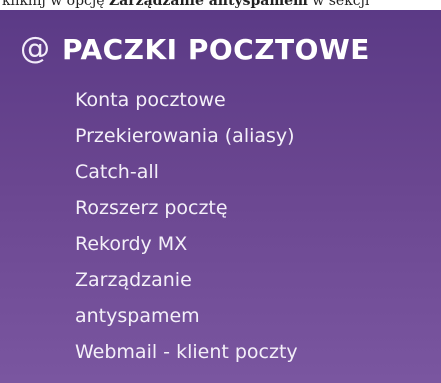 The image size is (441, 383). Describe the element at coordinates (216, 49) in the screenshot. I see `panel-title: PACZKI POCZTOWE` at that location.